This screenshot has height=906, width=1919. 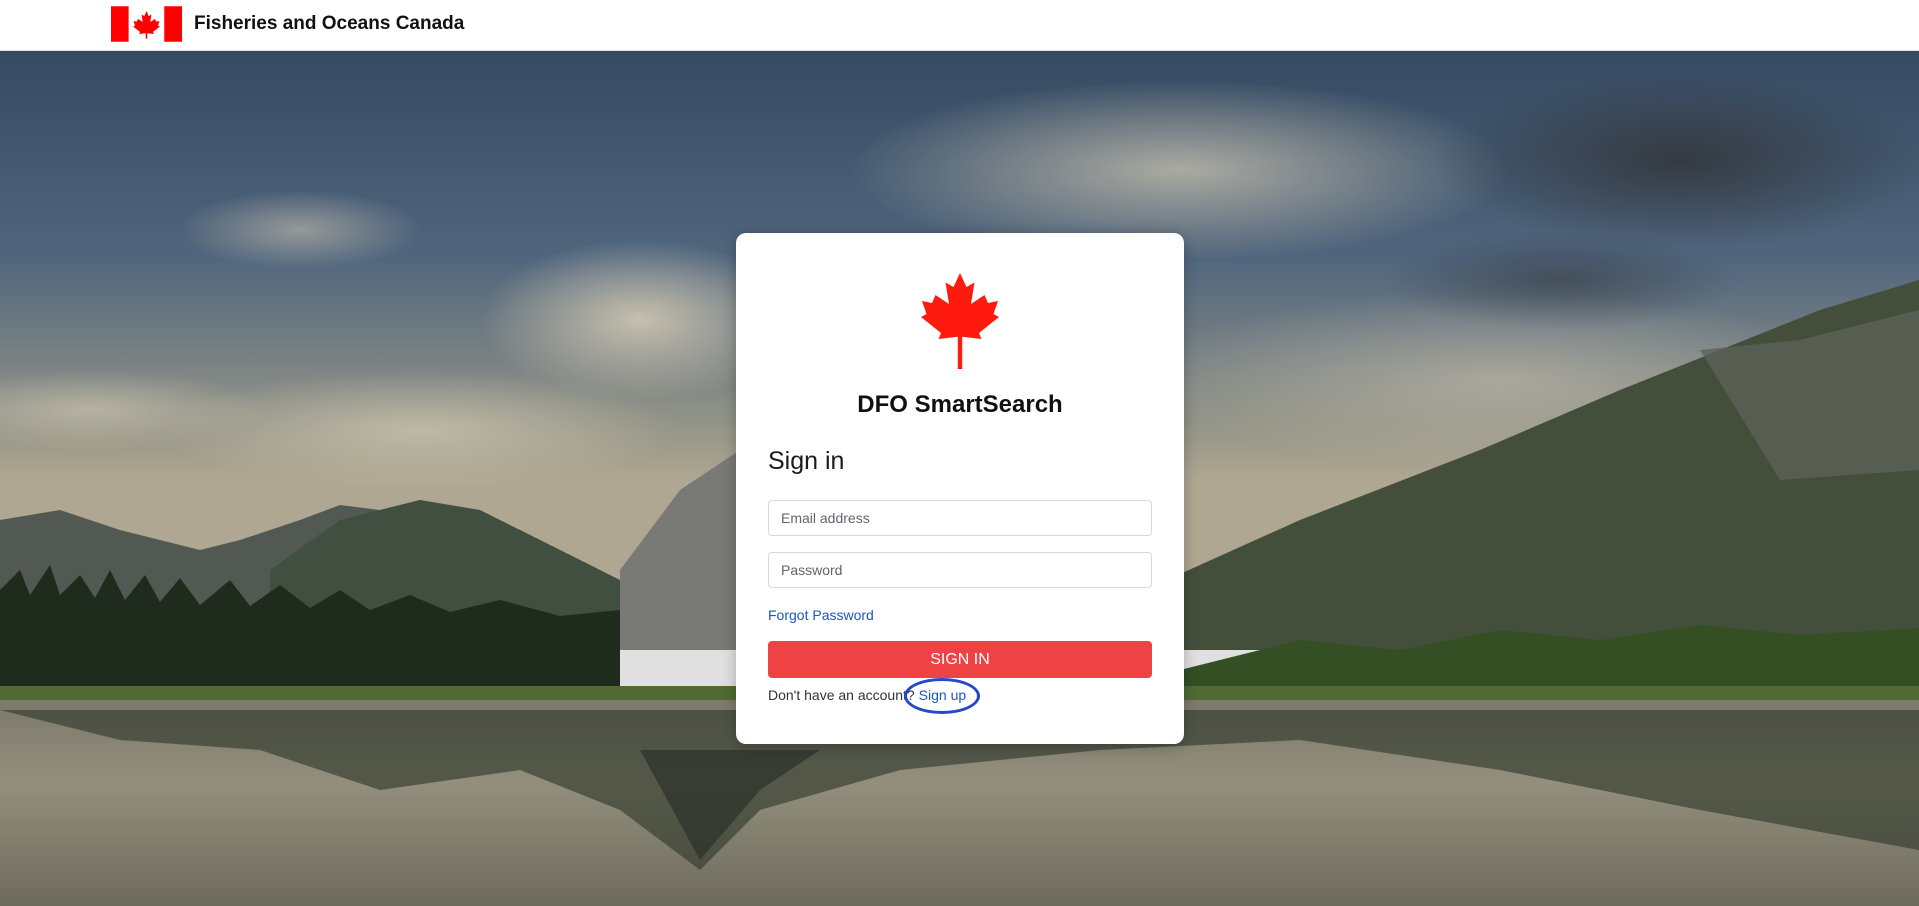 What do you see at coordinates (960, 518) in the screenshot?
I see `email-field` at bounding box center [960, 518].